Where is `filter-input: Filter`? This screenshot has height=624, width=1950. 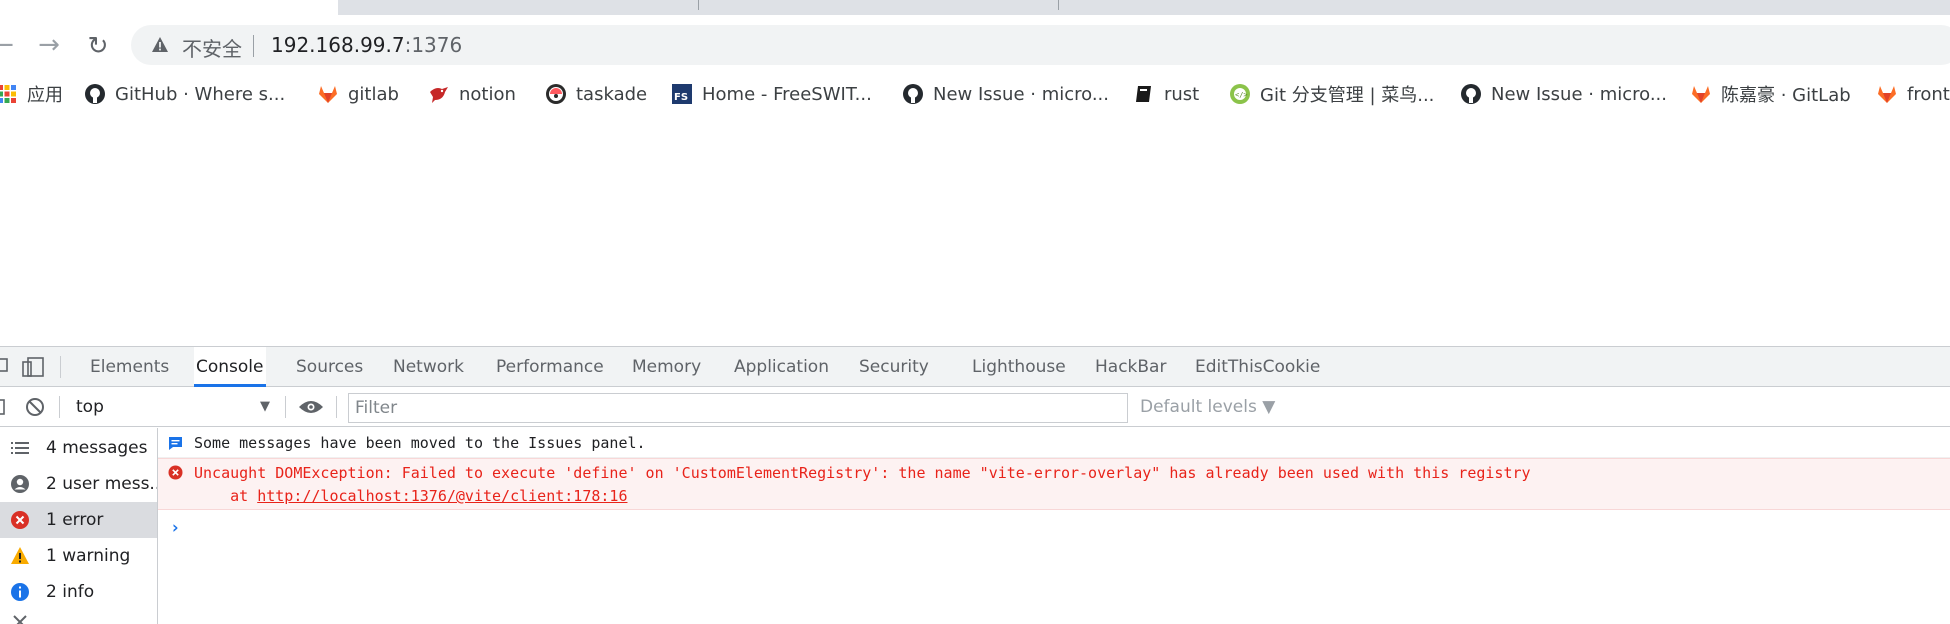 filter-input: Filter is located at coordinates (738, 408).